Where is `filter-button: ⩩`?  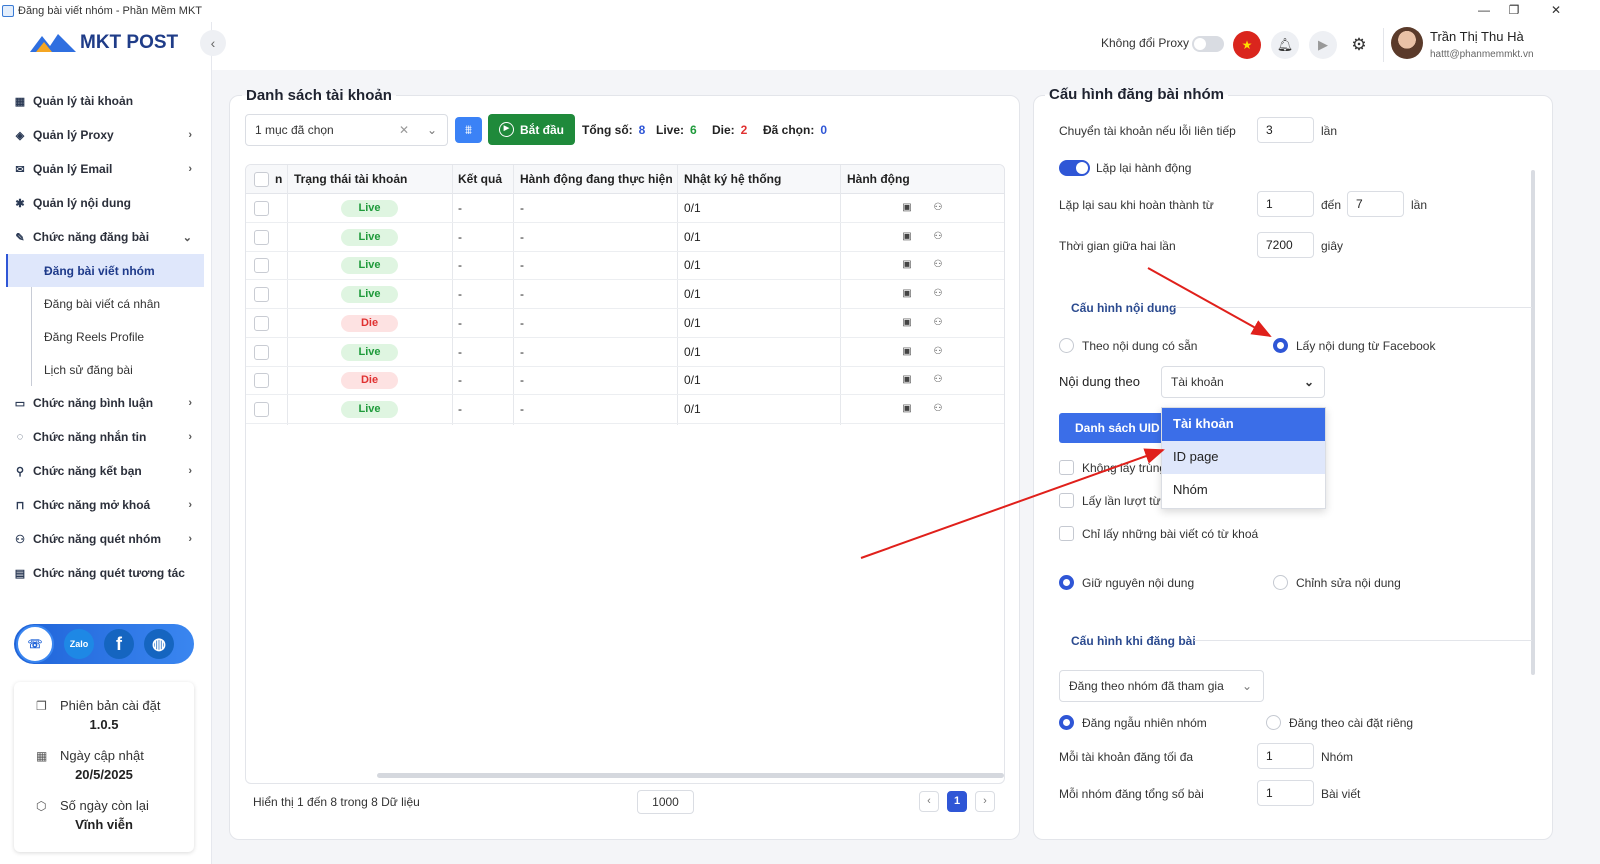
filter-button: ⩩ is located at coordinates (468, 130).